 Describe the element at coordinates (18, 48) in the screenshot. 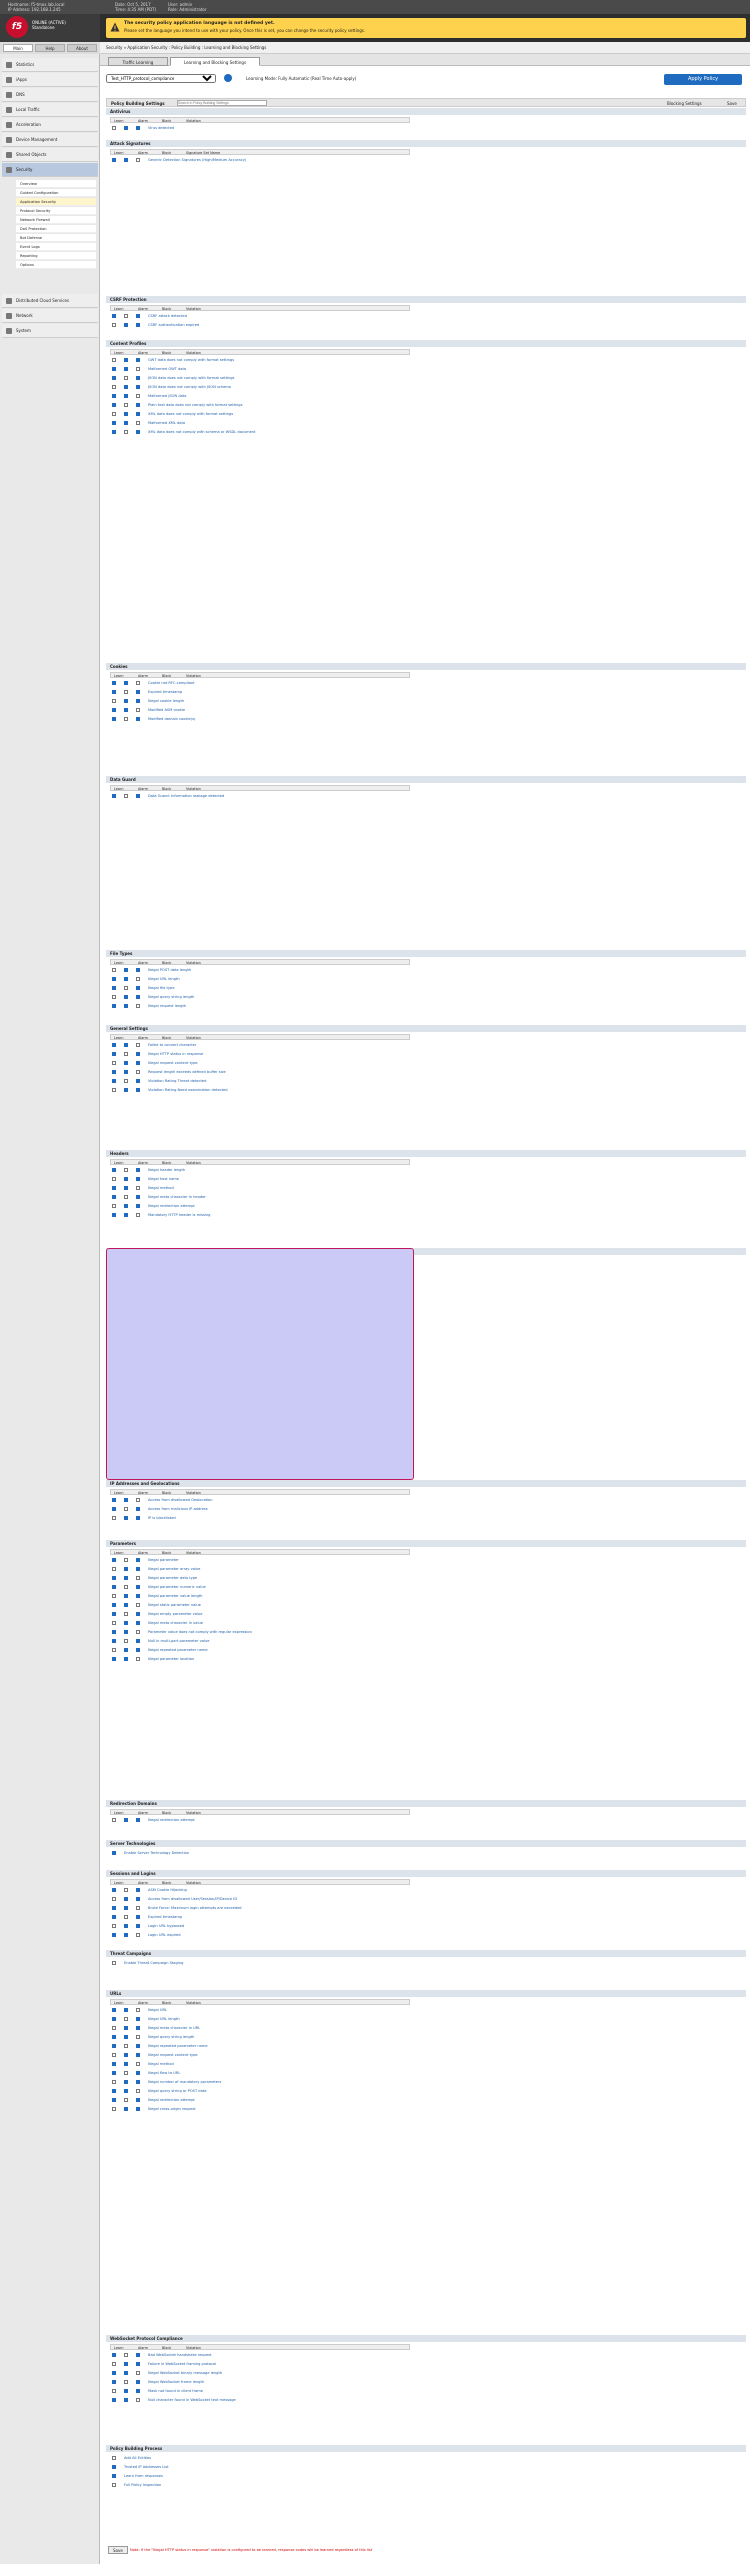

I see `tab-main: Main` at that location.